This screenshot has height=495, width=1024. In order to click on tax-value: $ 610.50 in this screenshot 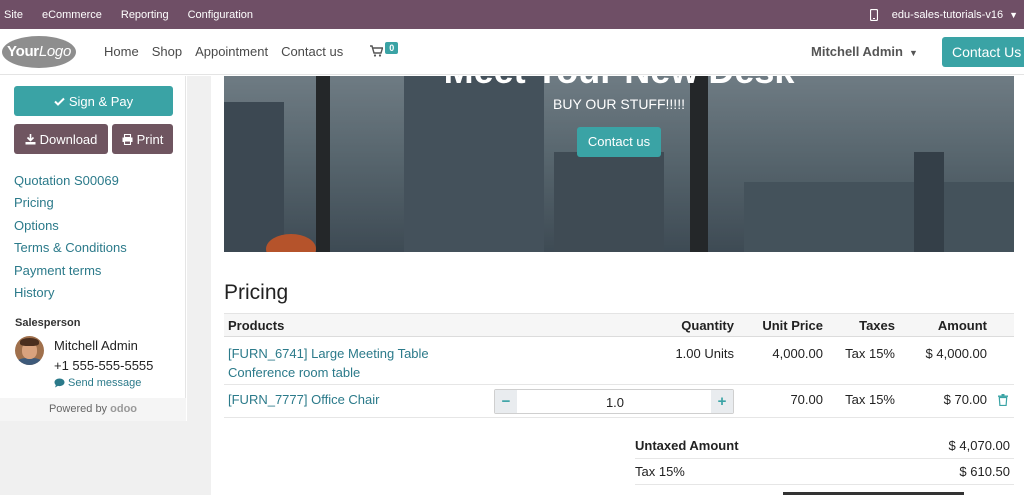, I will do `click(984, 471)`.